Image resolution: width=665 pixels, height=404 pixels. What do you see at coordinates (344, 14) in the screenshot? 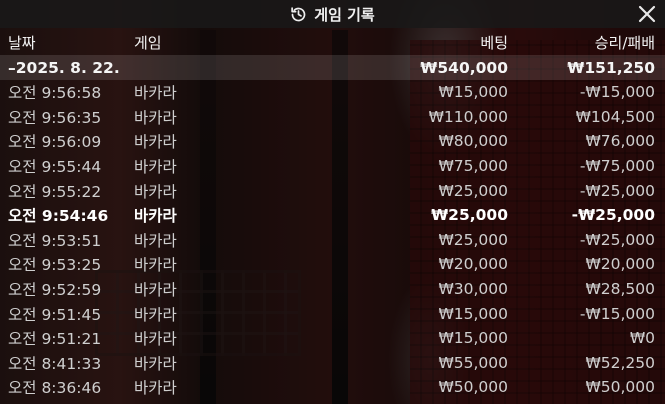
I see `window-title: 게임 기록` at bounding box center [344, 14].